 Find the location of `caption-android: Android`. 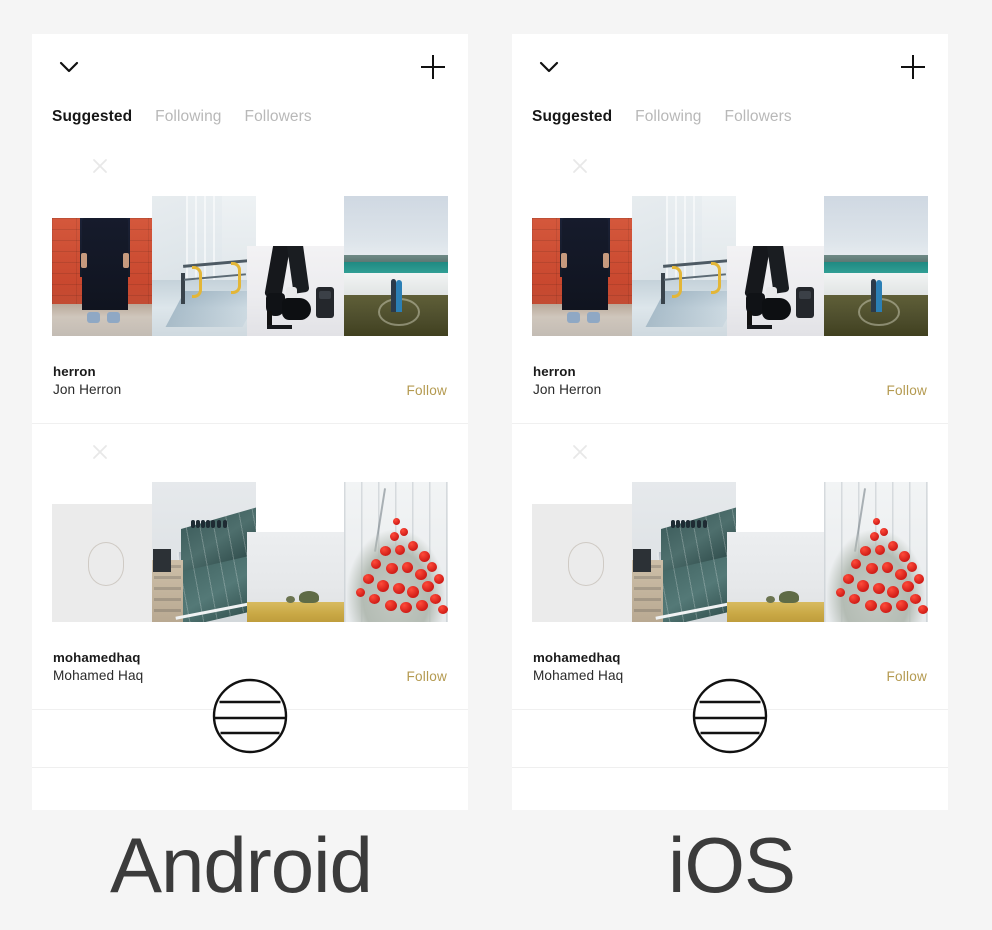

caption-android: Android is located at coordinates (241, 865).